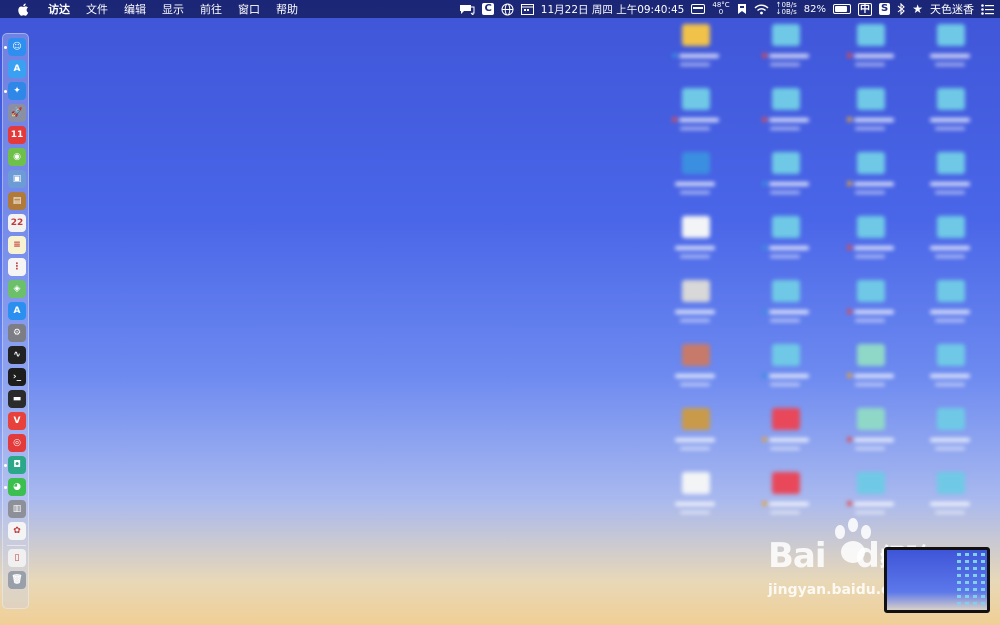  Describe the element at coordinates (507, 9) in the screenshot. I see `globe-icon` at that location.